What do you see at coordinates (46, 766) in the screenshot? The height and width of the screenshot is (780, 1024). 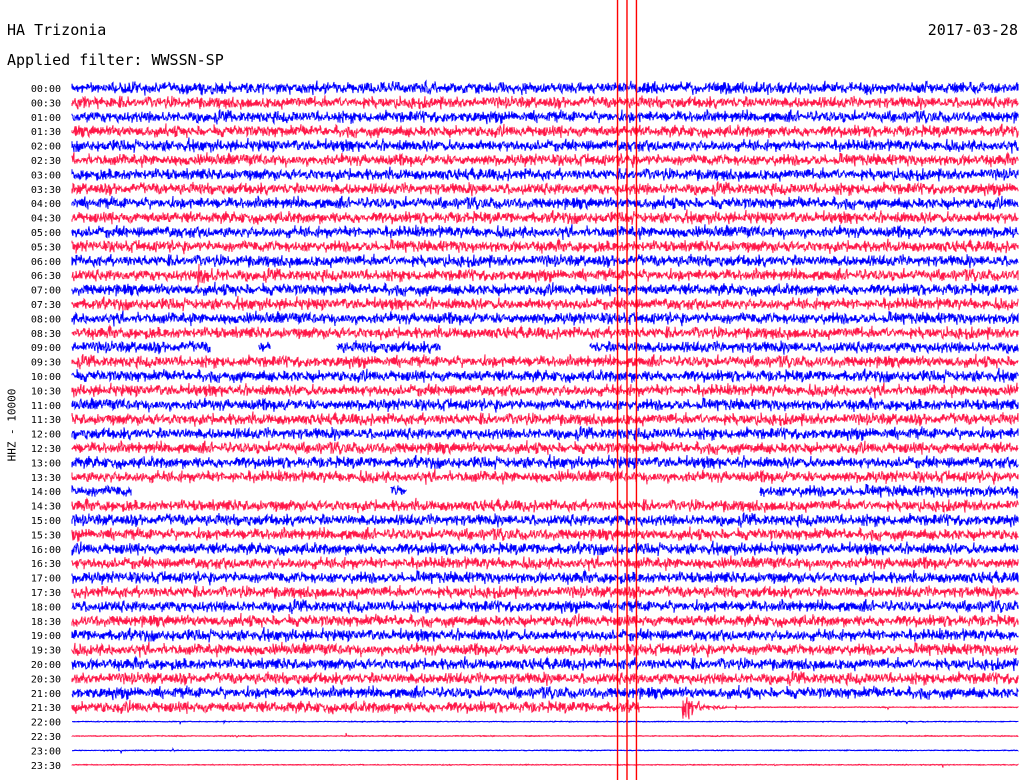 I see `row-time-label: 23:30` at bounding box center [46, 766].